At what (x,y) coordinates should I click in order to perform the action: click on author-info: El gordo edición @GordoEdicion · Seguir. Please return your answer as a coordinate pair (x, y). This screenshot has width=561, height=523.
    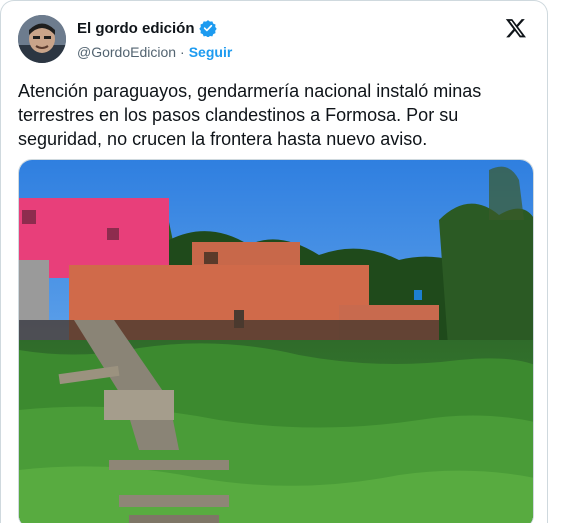
    Looking at the image, I should click on (155, 39).